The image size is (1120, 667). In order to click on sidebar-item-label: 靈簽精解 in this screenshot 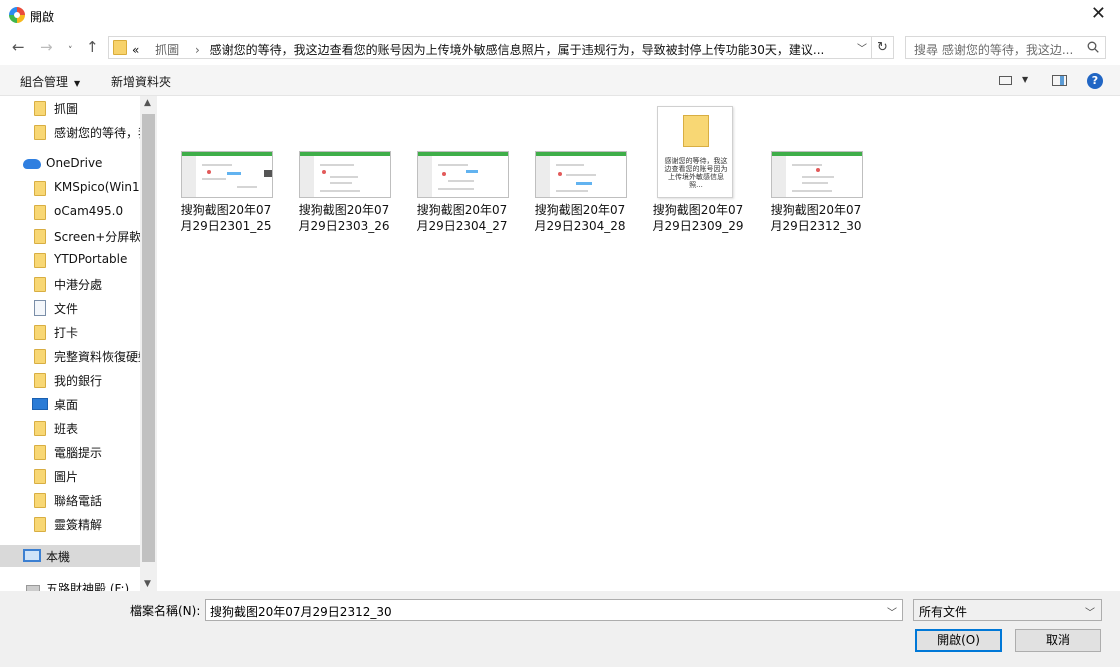, I will do `click(78, 525)`.